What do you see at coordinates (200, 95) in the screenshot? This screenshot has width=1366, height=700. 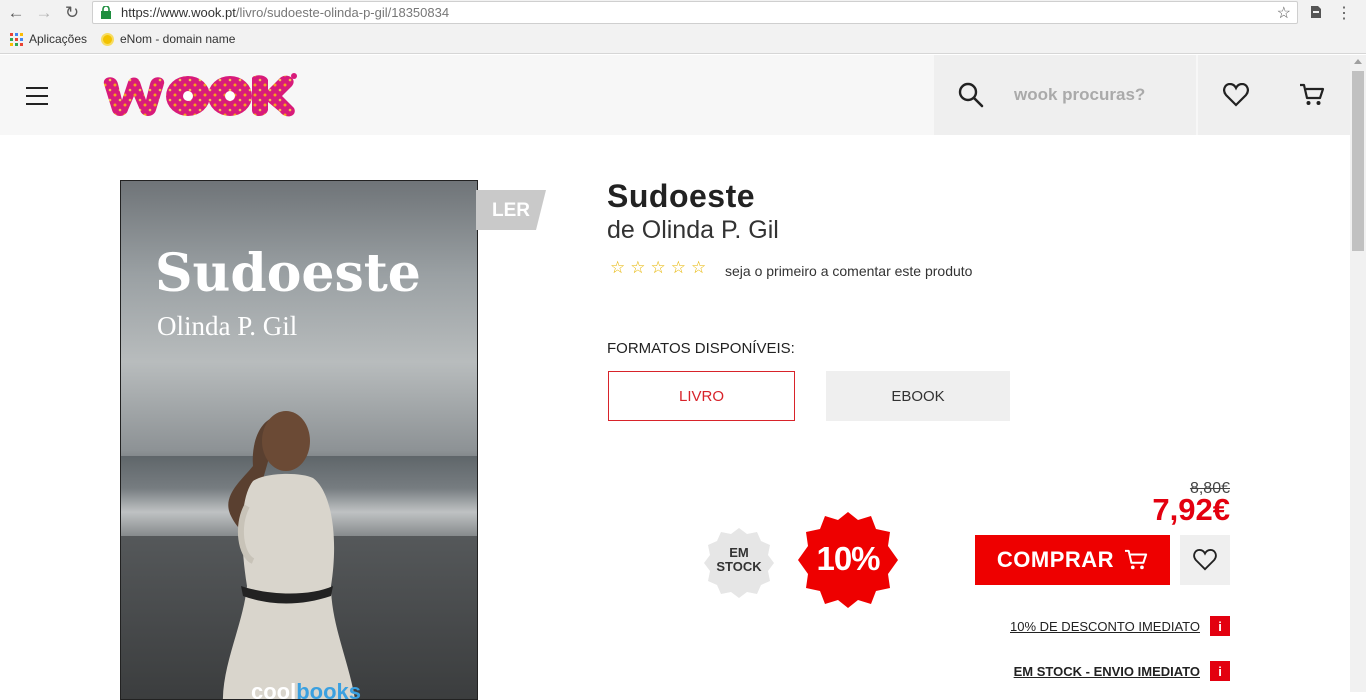 I see `wook-logo` at bounding box center [200, 95].